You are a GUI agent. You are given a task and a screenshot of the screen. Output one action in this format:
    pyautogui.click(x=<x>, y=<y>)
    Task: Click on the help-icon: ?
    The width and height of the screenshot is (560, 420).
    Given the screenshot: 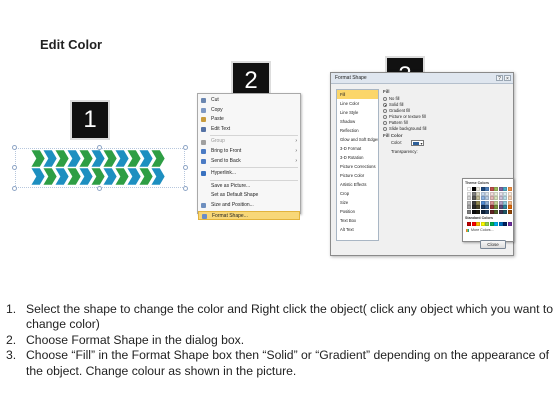 What is the action you would take?
    pyautogui.click(x=499, y=78)
    